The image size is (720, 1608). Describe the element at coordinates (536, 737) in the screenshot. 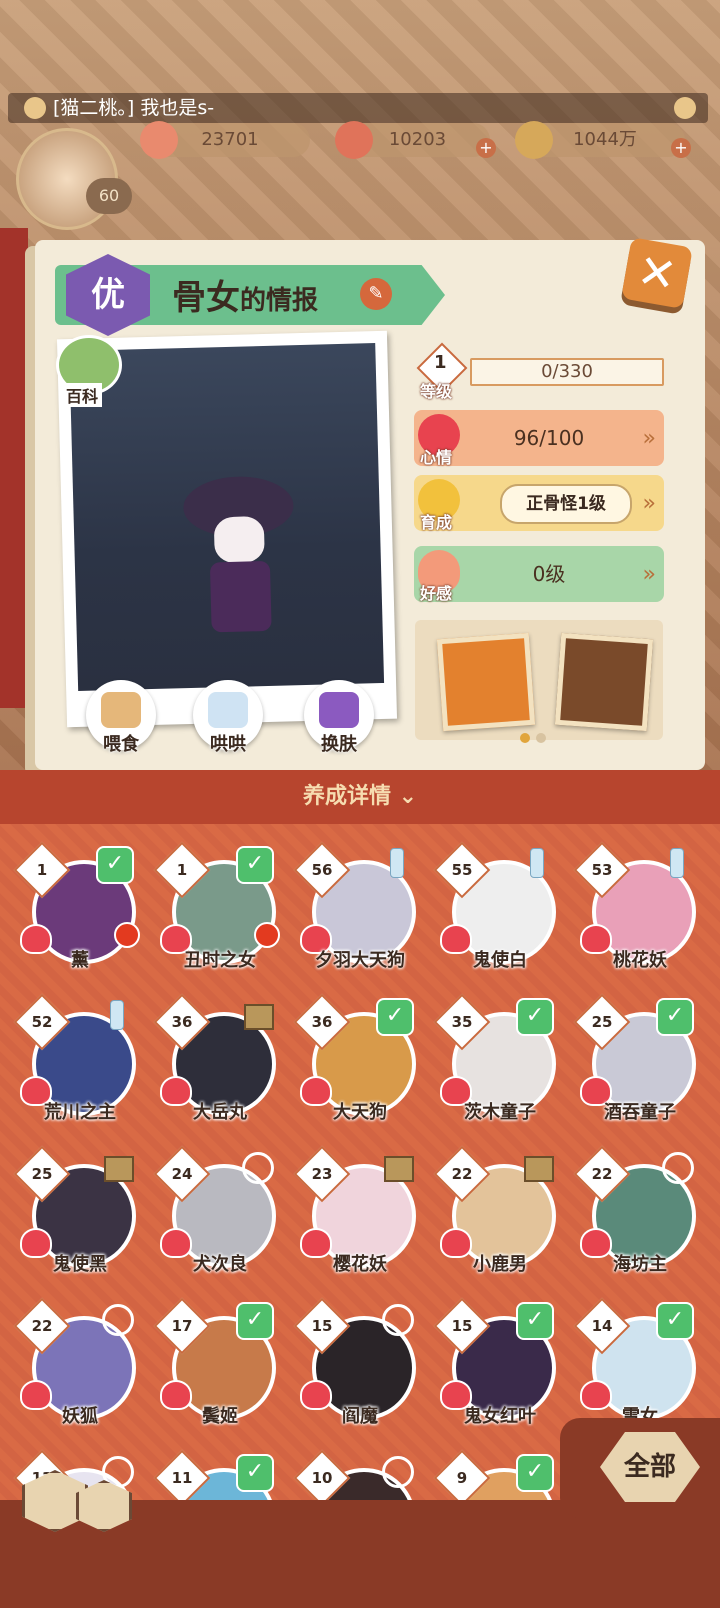

I see `page-indicator` at that location.